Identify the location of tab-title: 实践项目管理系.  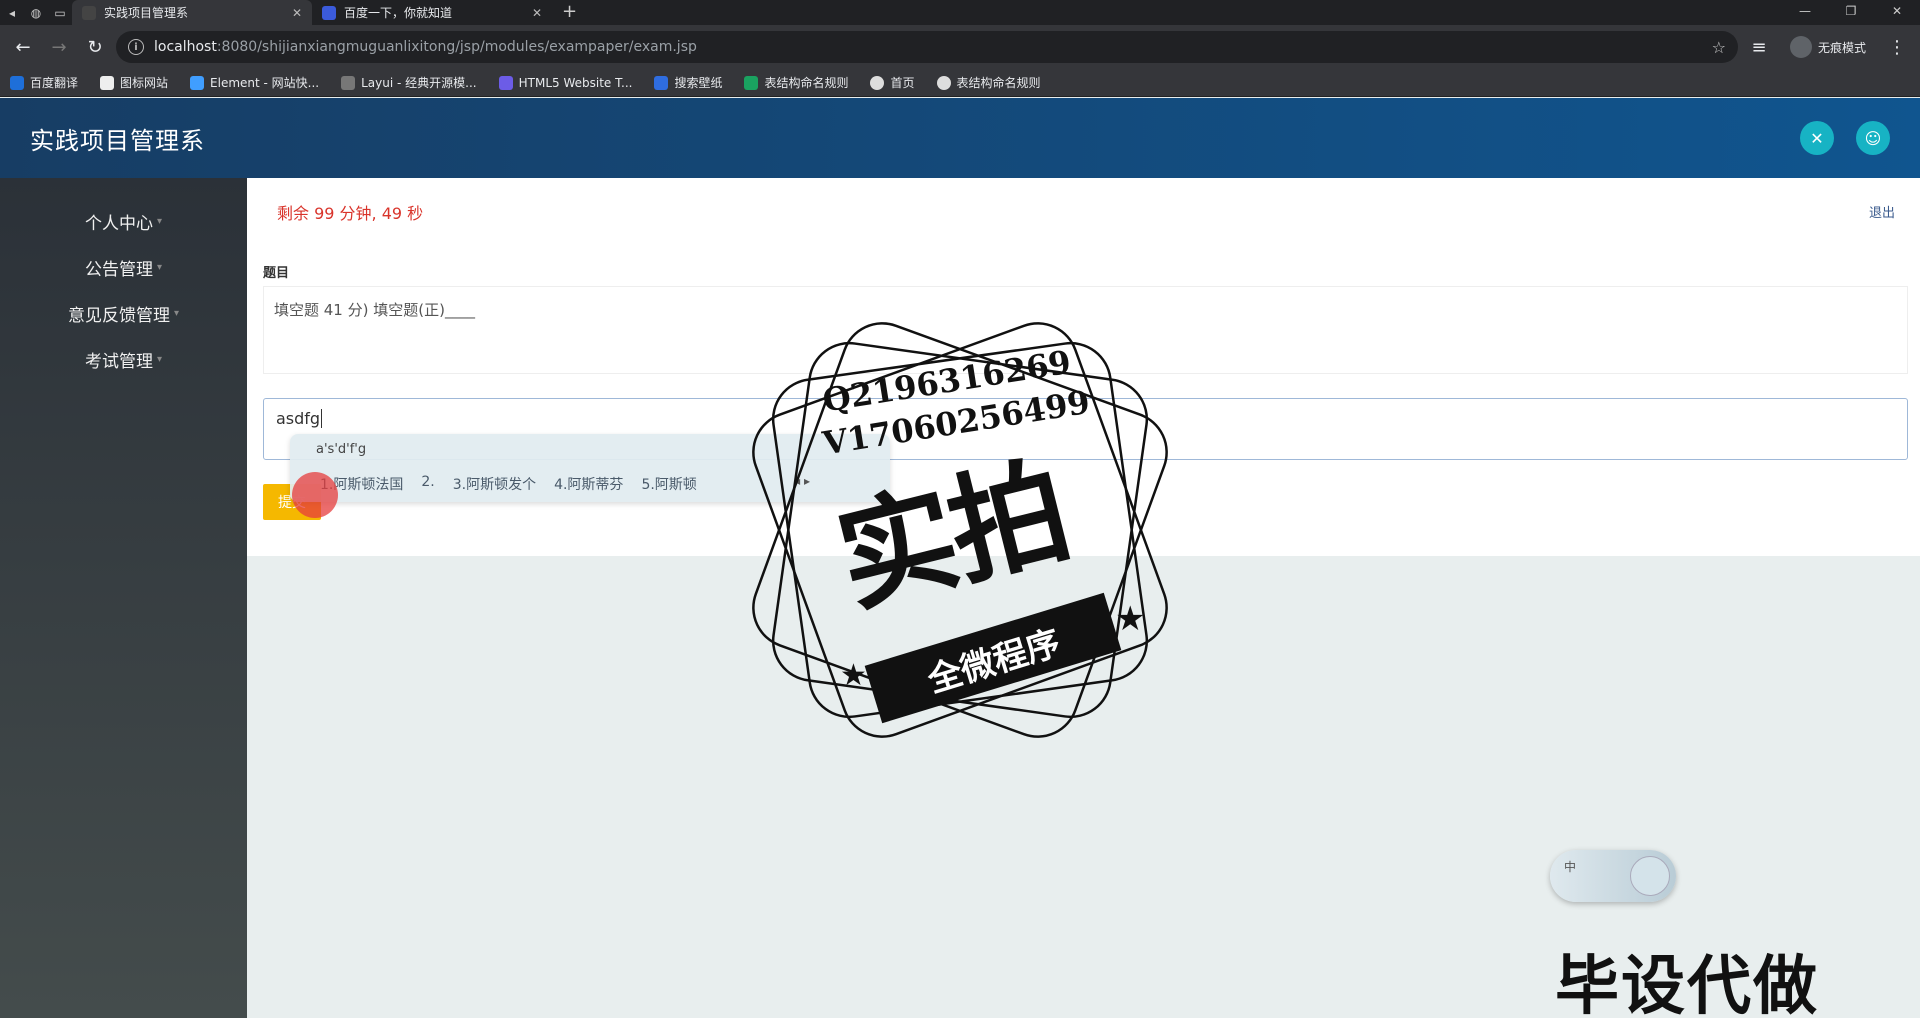
(146, 13).